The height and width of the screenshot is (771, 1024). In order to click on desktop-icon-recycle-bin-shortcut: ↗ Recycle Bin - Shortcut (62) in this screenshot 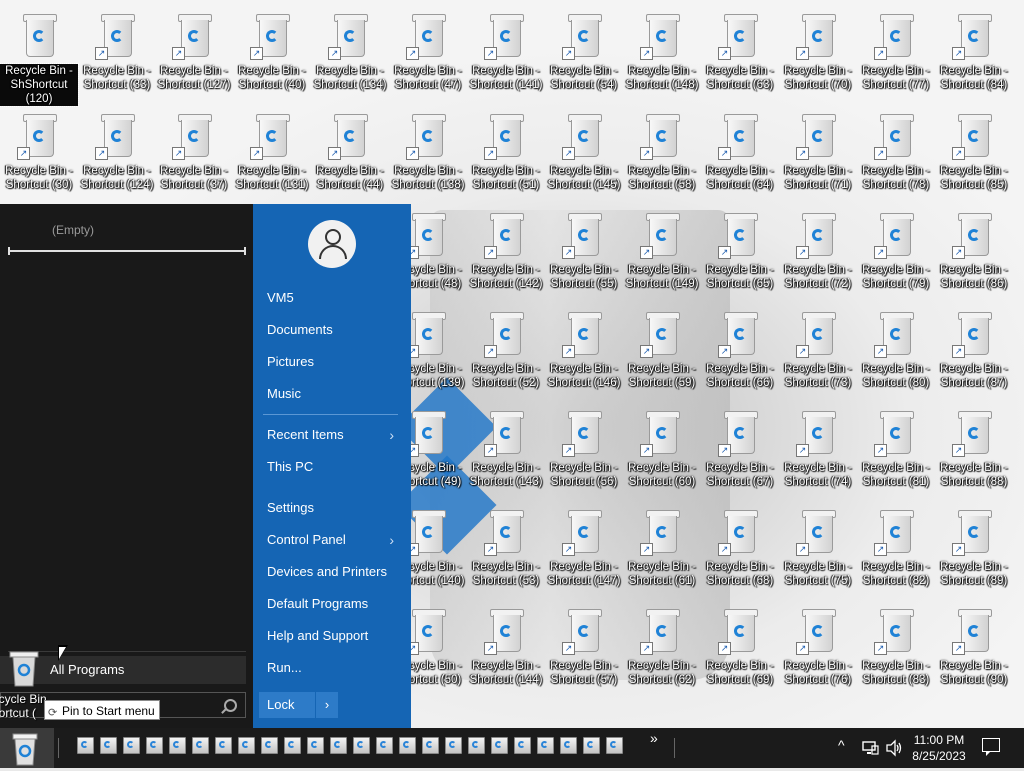, I will do `click(662, 650)`.